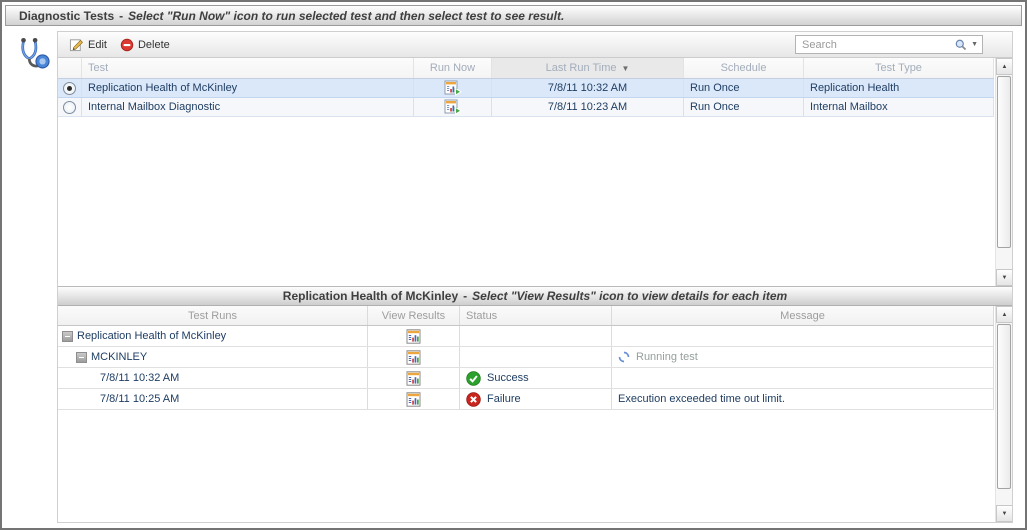 This screenshot has width=1027, height=530. What do you see at coordinates (588, 68) in the screenshot?
I see `column-header-last-run-time: Last Run Time ▼` at bounding box center [588, 68].